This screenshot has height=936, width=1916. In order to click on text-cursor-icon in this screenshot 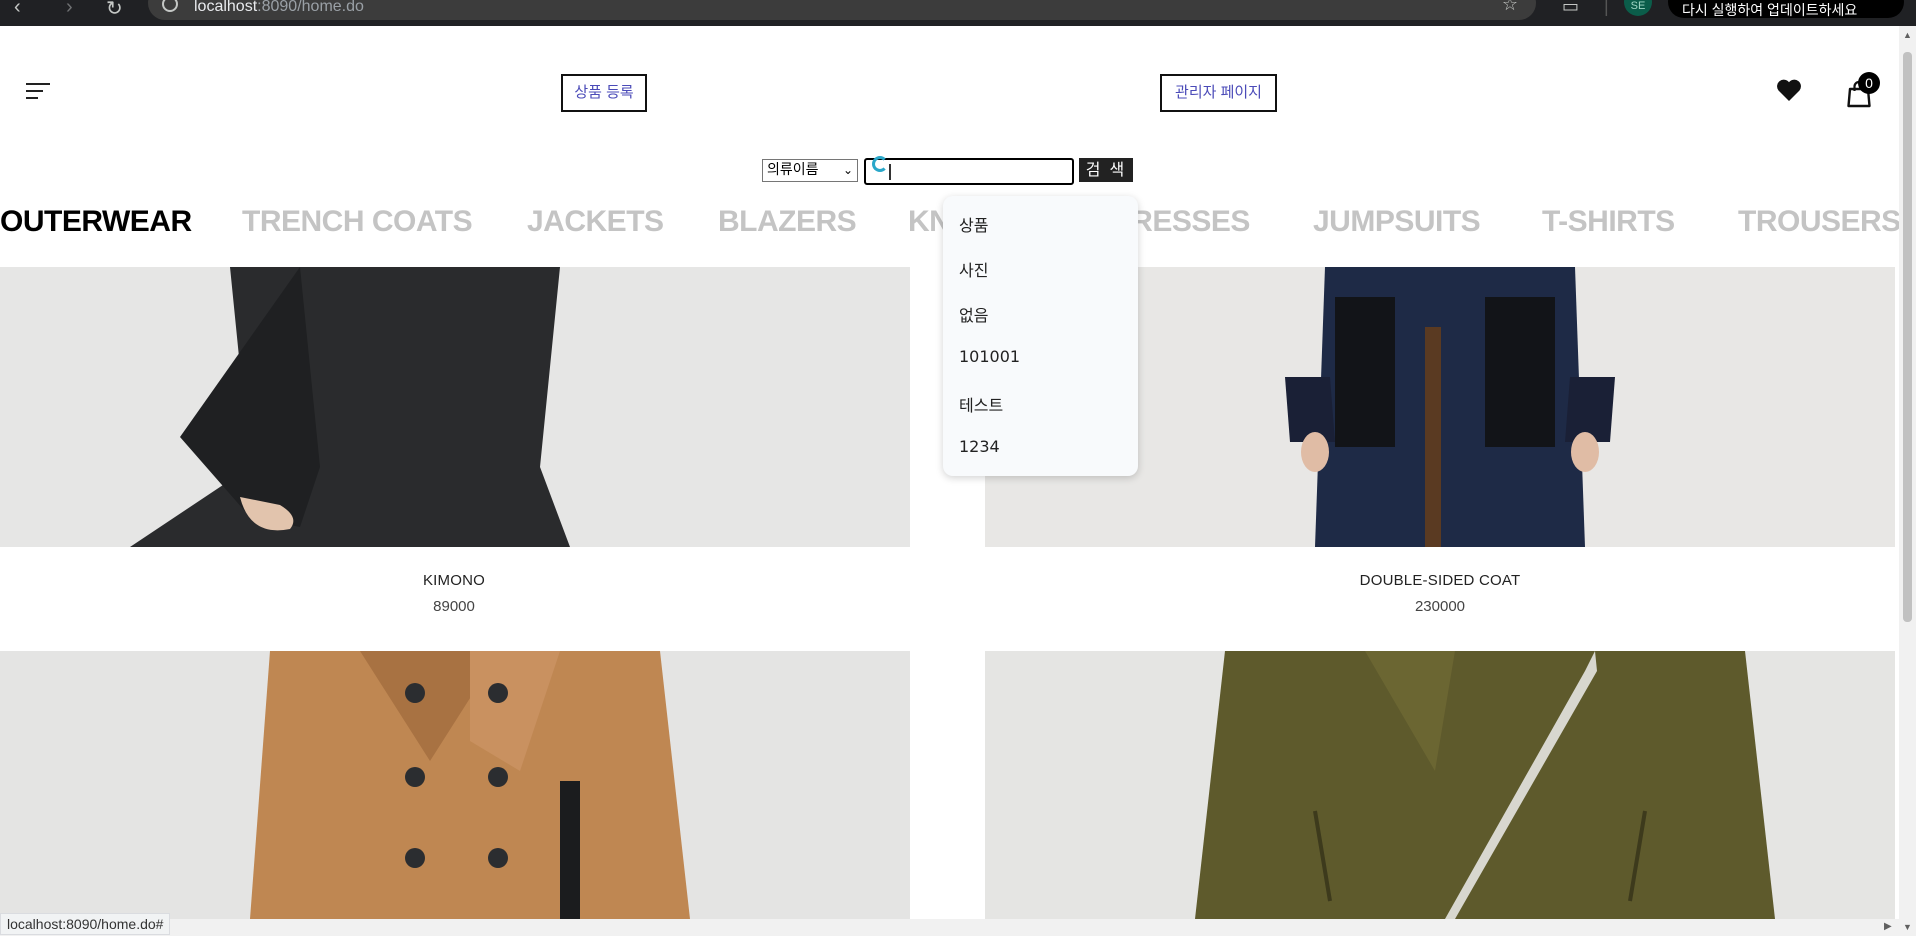, I will do `click(890, 172)`.